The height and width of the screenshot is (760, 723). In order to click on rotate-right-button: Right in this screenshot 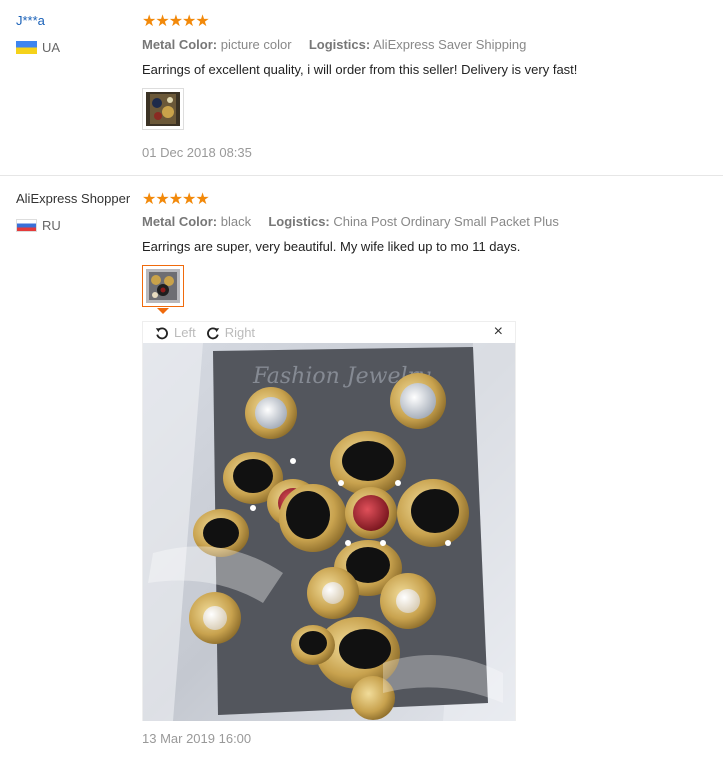, I will do `click(230, 332)`.